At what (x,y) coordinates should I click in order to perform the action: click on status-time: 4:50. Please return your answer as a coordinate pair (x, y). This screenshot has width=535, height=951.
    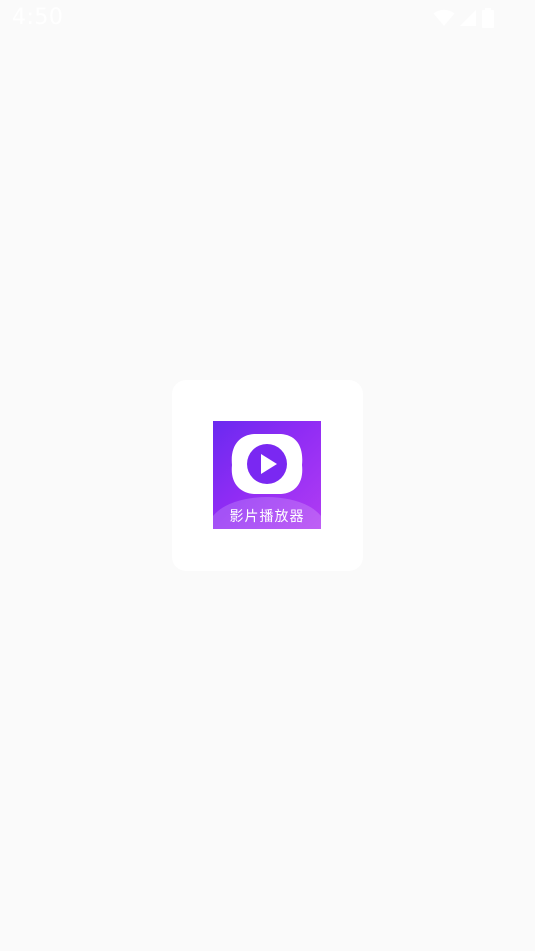
    Looking at the image, I should click on (38, 17).